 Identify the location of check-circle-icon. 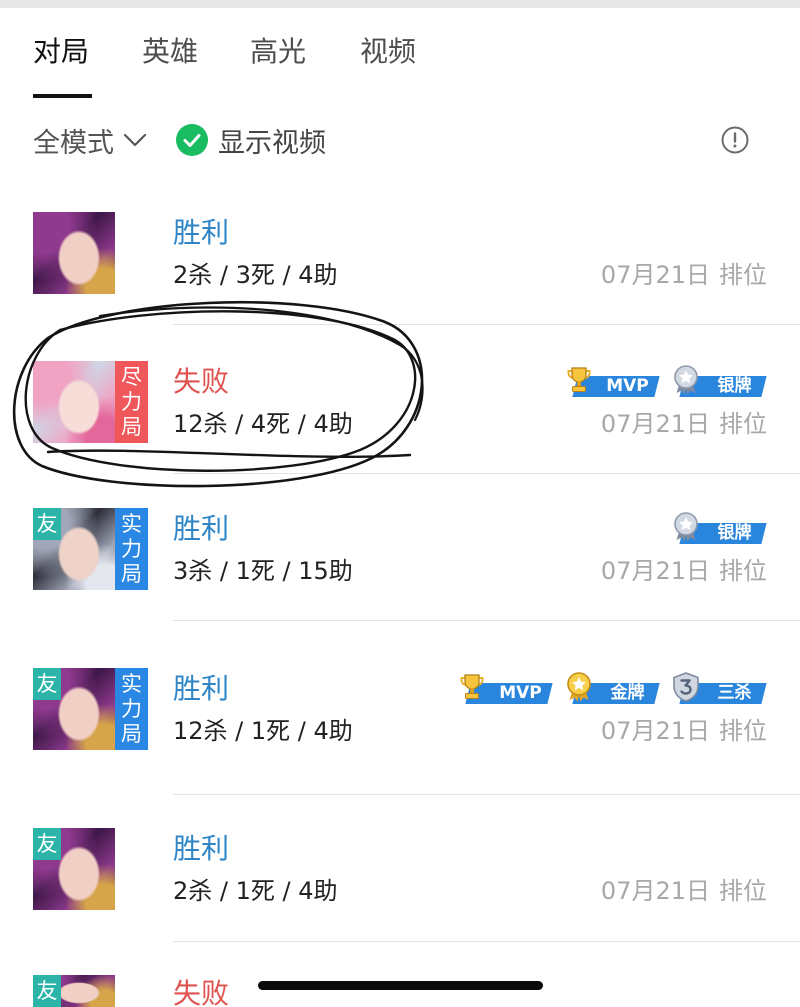
(192, 140).